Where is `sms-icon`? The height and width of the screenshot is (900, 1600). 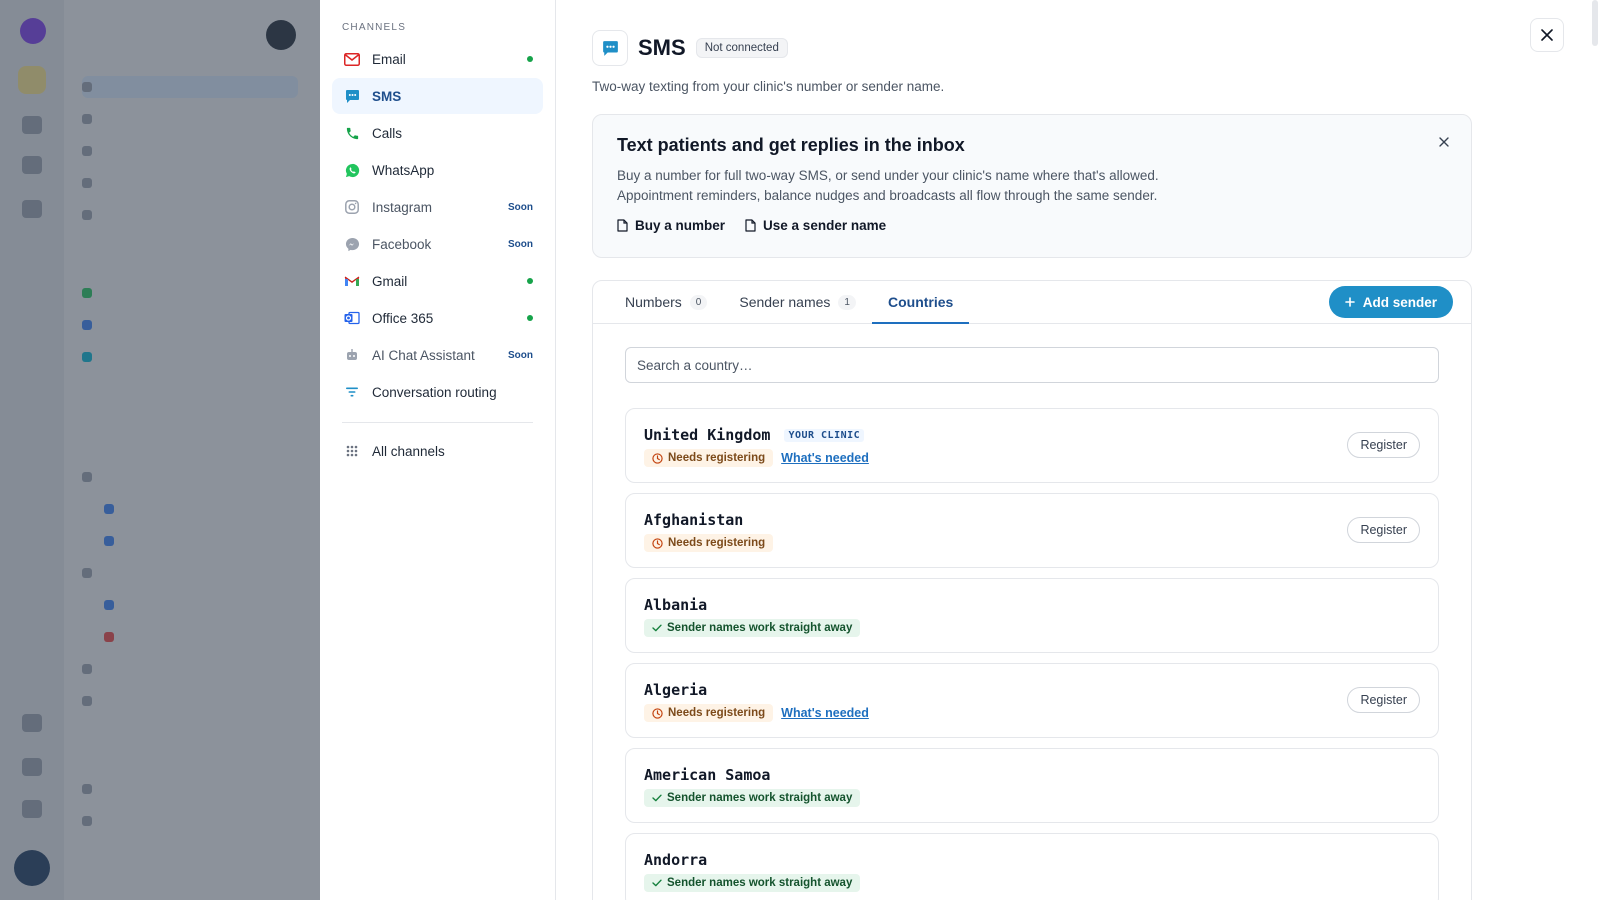 sms-icon is located at coordinates (352, 96).